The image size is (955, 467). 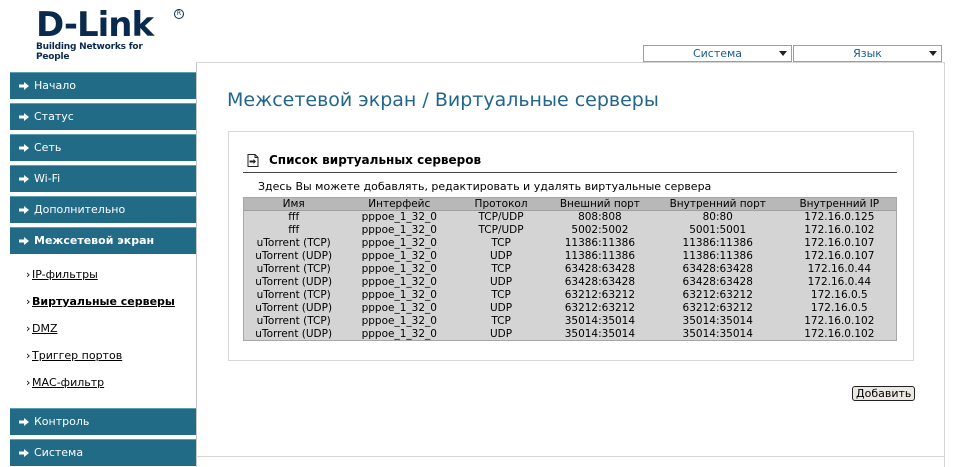 What do you see at coordinates (68, 382) in the screenshot?
I see `subnav-link: МАС-фильтр` at bounding box center [68, 382].